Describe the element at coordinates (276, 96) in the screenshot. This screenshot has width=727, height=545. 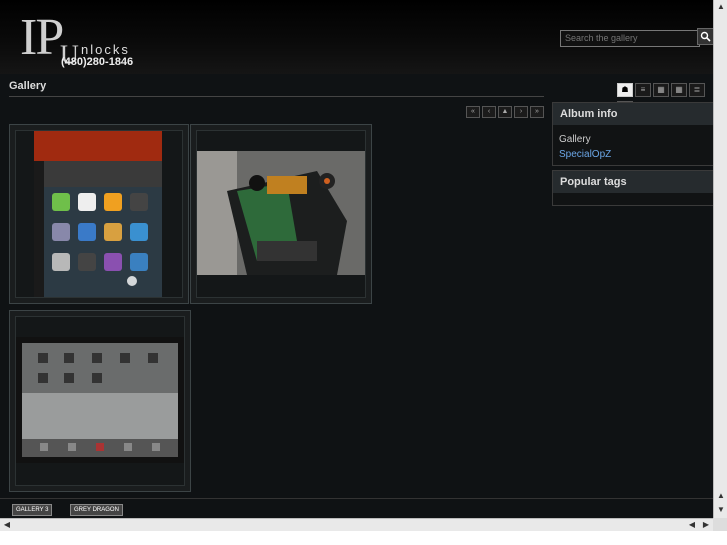
I see `title-divider` at that location.